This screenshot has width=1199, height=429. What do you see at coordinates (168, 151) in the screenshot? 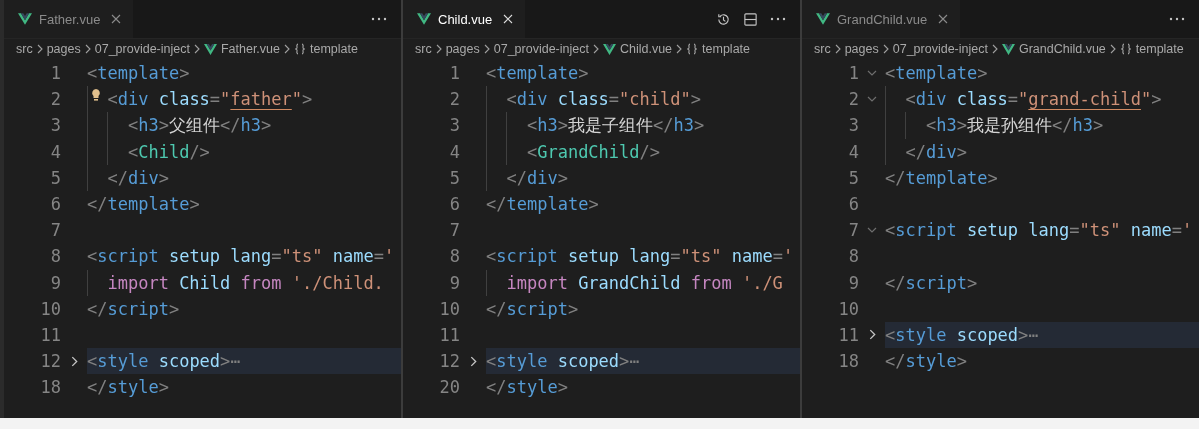
I see `code-line: <Child/>` at bounding box center [168, 151].